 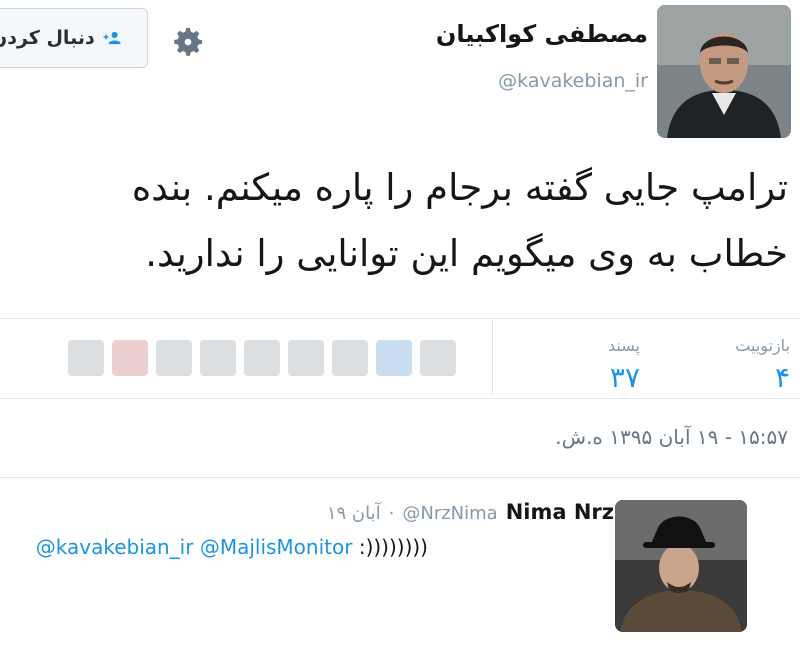 What do you see at coordinates (671, 437) in the screenshot?
I see `tweet-timestamp: ۱۵:۵۷ - ۱۹ آبان ۱۳۹۵ ه.ش.` at bounding box center [671, 437].